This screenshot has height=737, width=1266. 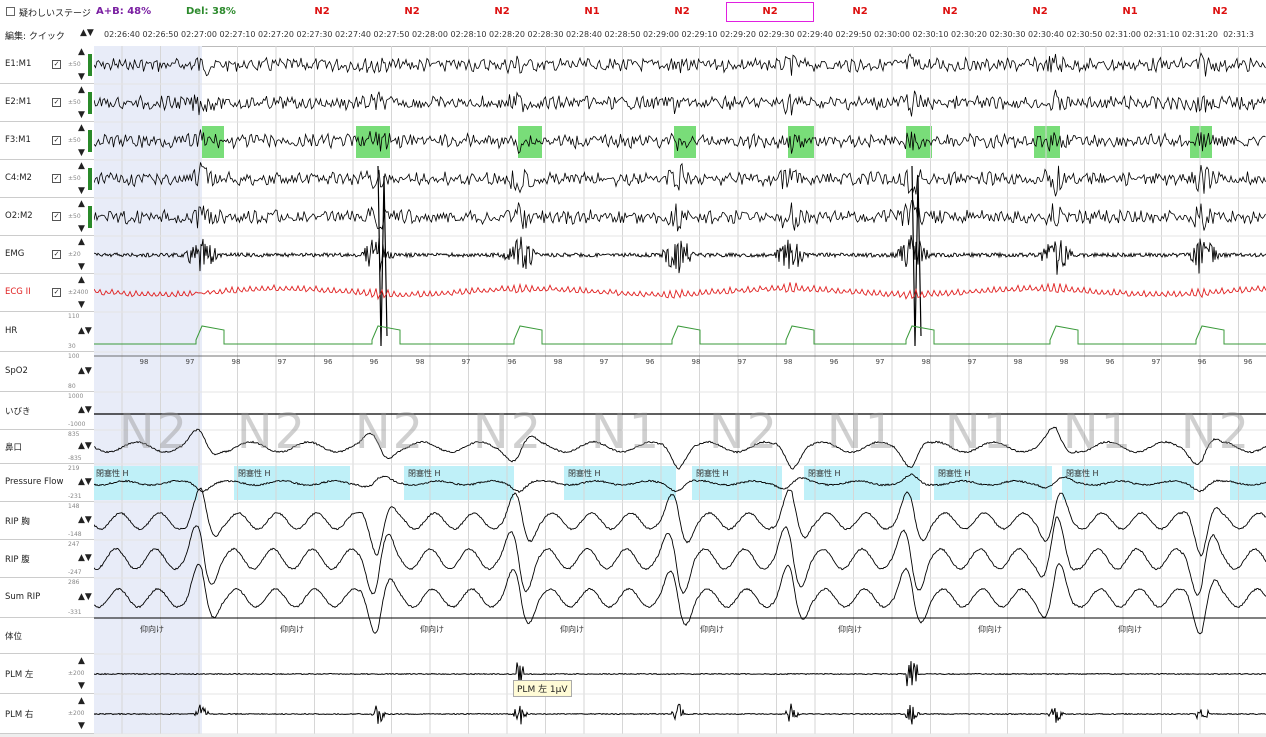 I want to click on channel-row: ECG II ✓ ▲ ▼ ±2400, so click(x=47, y=293).